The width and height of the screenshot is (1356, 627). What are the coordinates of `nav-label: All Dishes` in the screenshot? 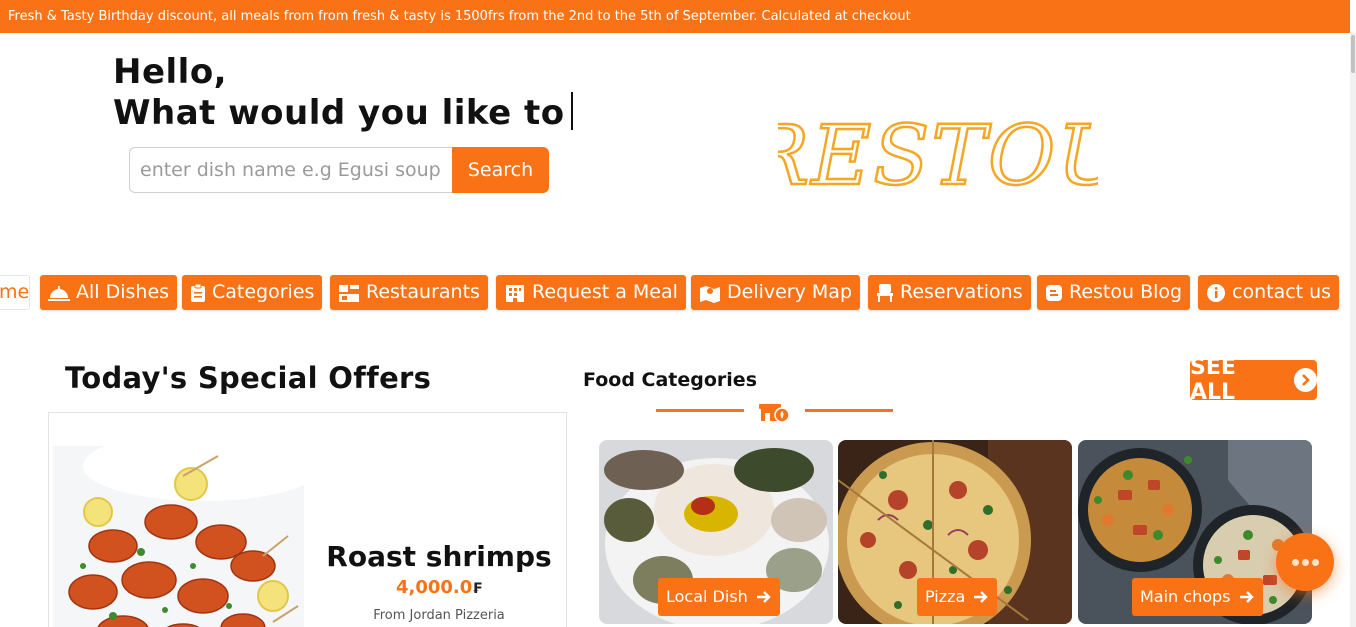 It's located at (123, 292).